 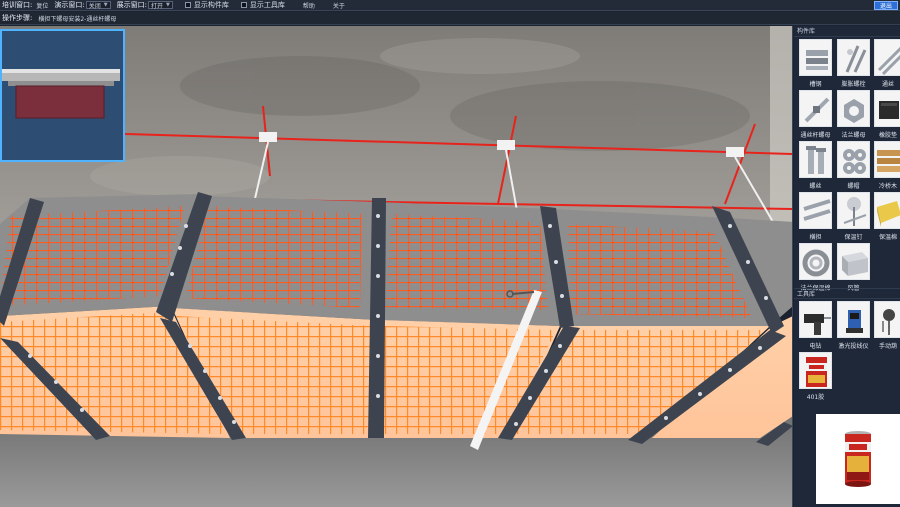 I want to click on part-label: 法兰螺母, so click(x=853, y=135).